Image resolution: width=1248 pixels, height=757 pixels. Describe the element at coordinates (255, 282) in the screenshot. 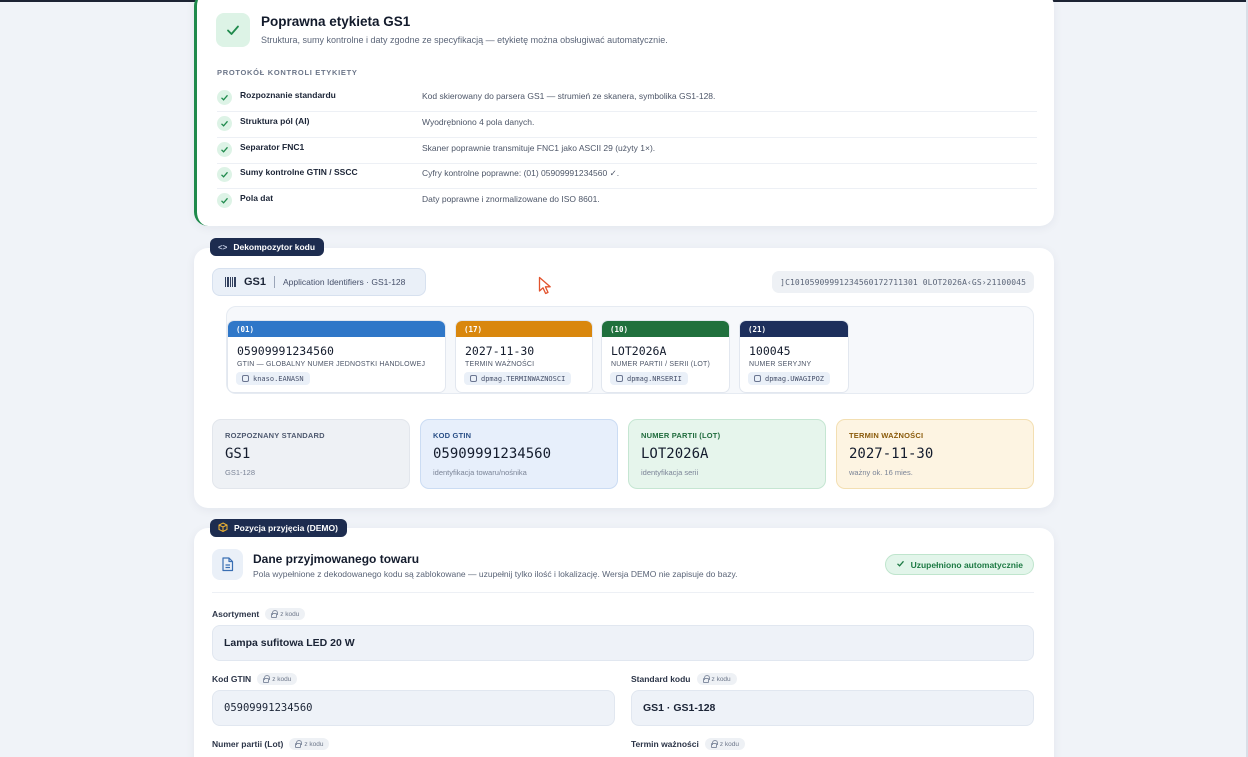

I see `standard-name: GS1` at that location.